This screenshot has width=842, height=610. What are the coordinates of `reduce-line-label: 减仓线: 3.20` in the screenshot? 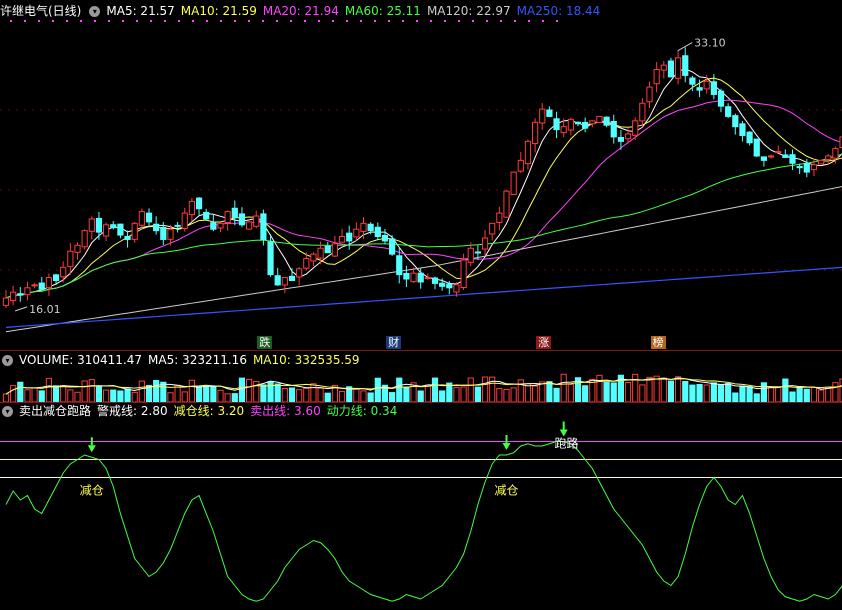 It's located at (209, 411).